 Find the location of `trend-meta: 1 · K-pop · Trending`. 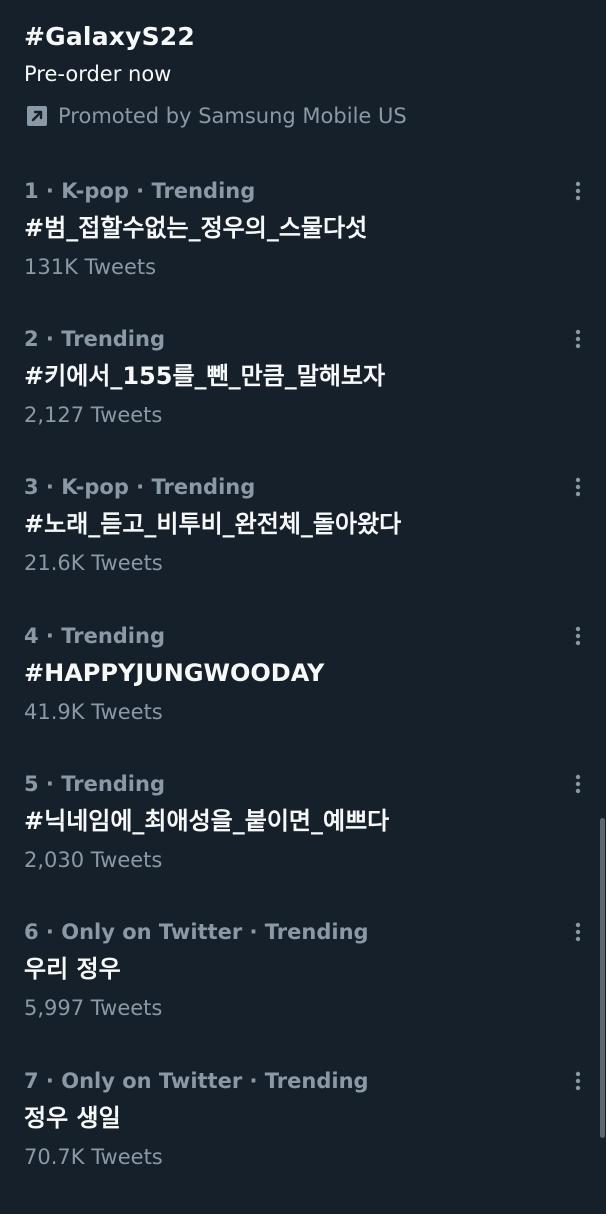

trend-meta: 1 · K-pop · Trending is located at coordinates (140, 191).